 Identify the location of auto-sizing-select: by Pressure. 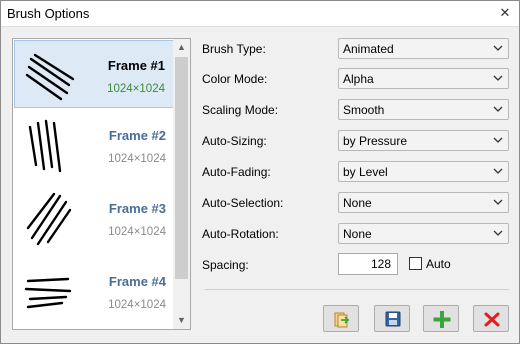
(423, 140).